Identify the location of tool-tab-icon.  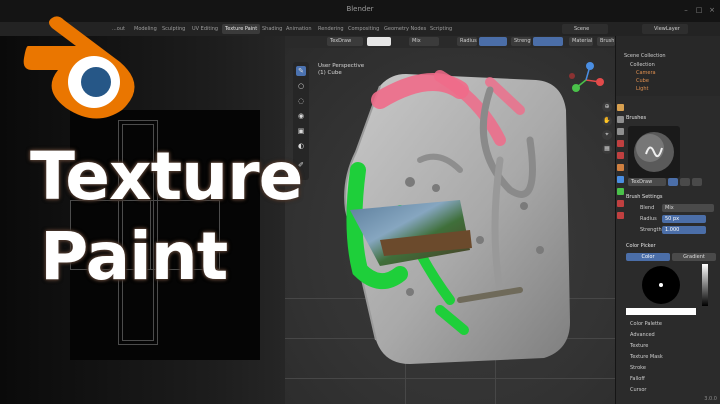
(620, 107).